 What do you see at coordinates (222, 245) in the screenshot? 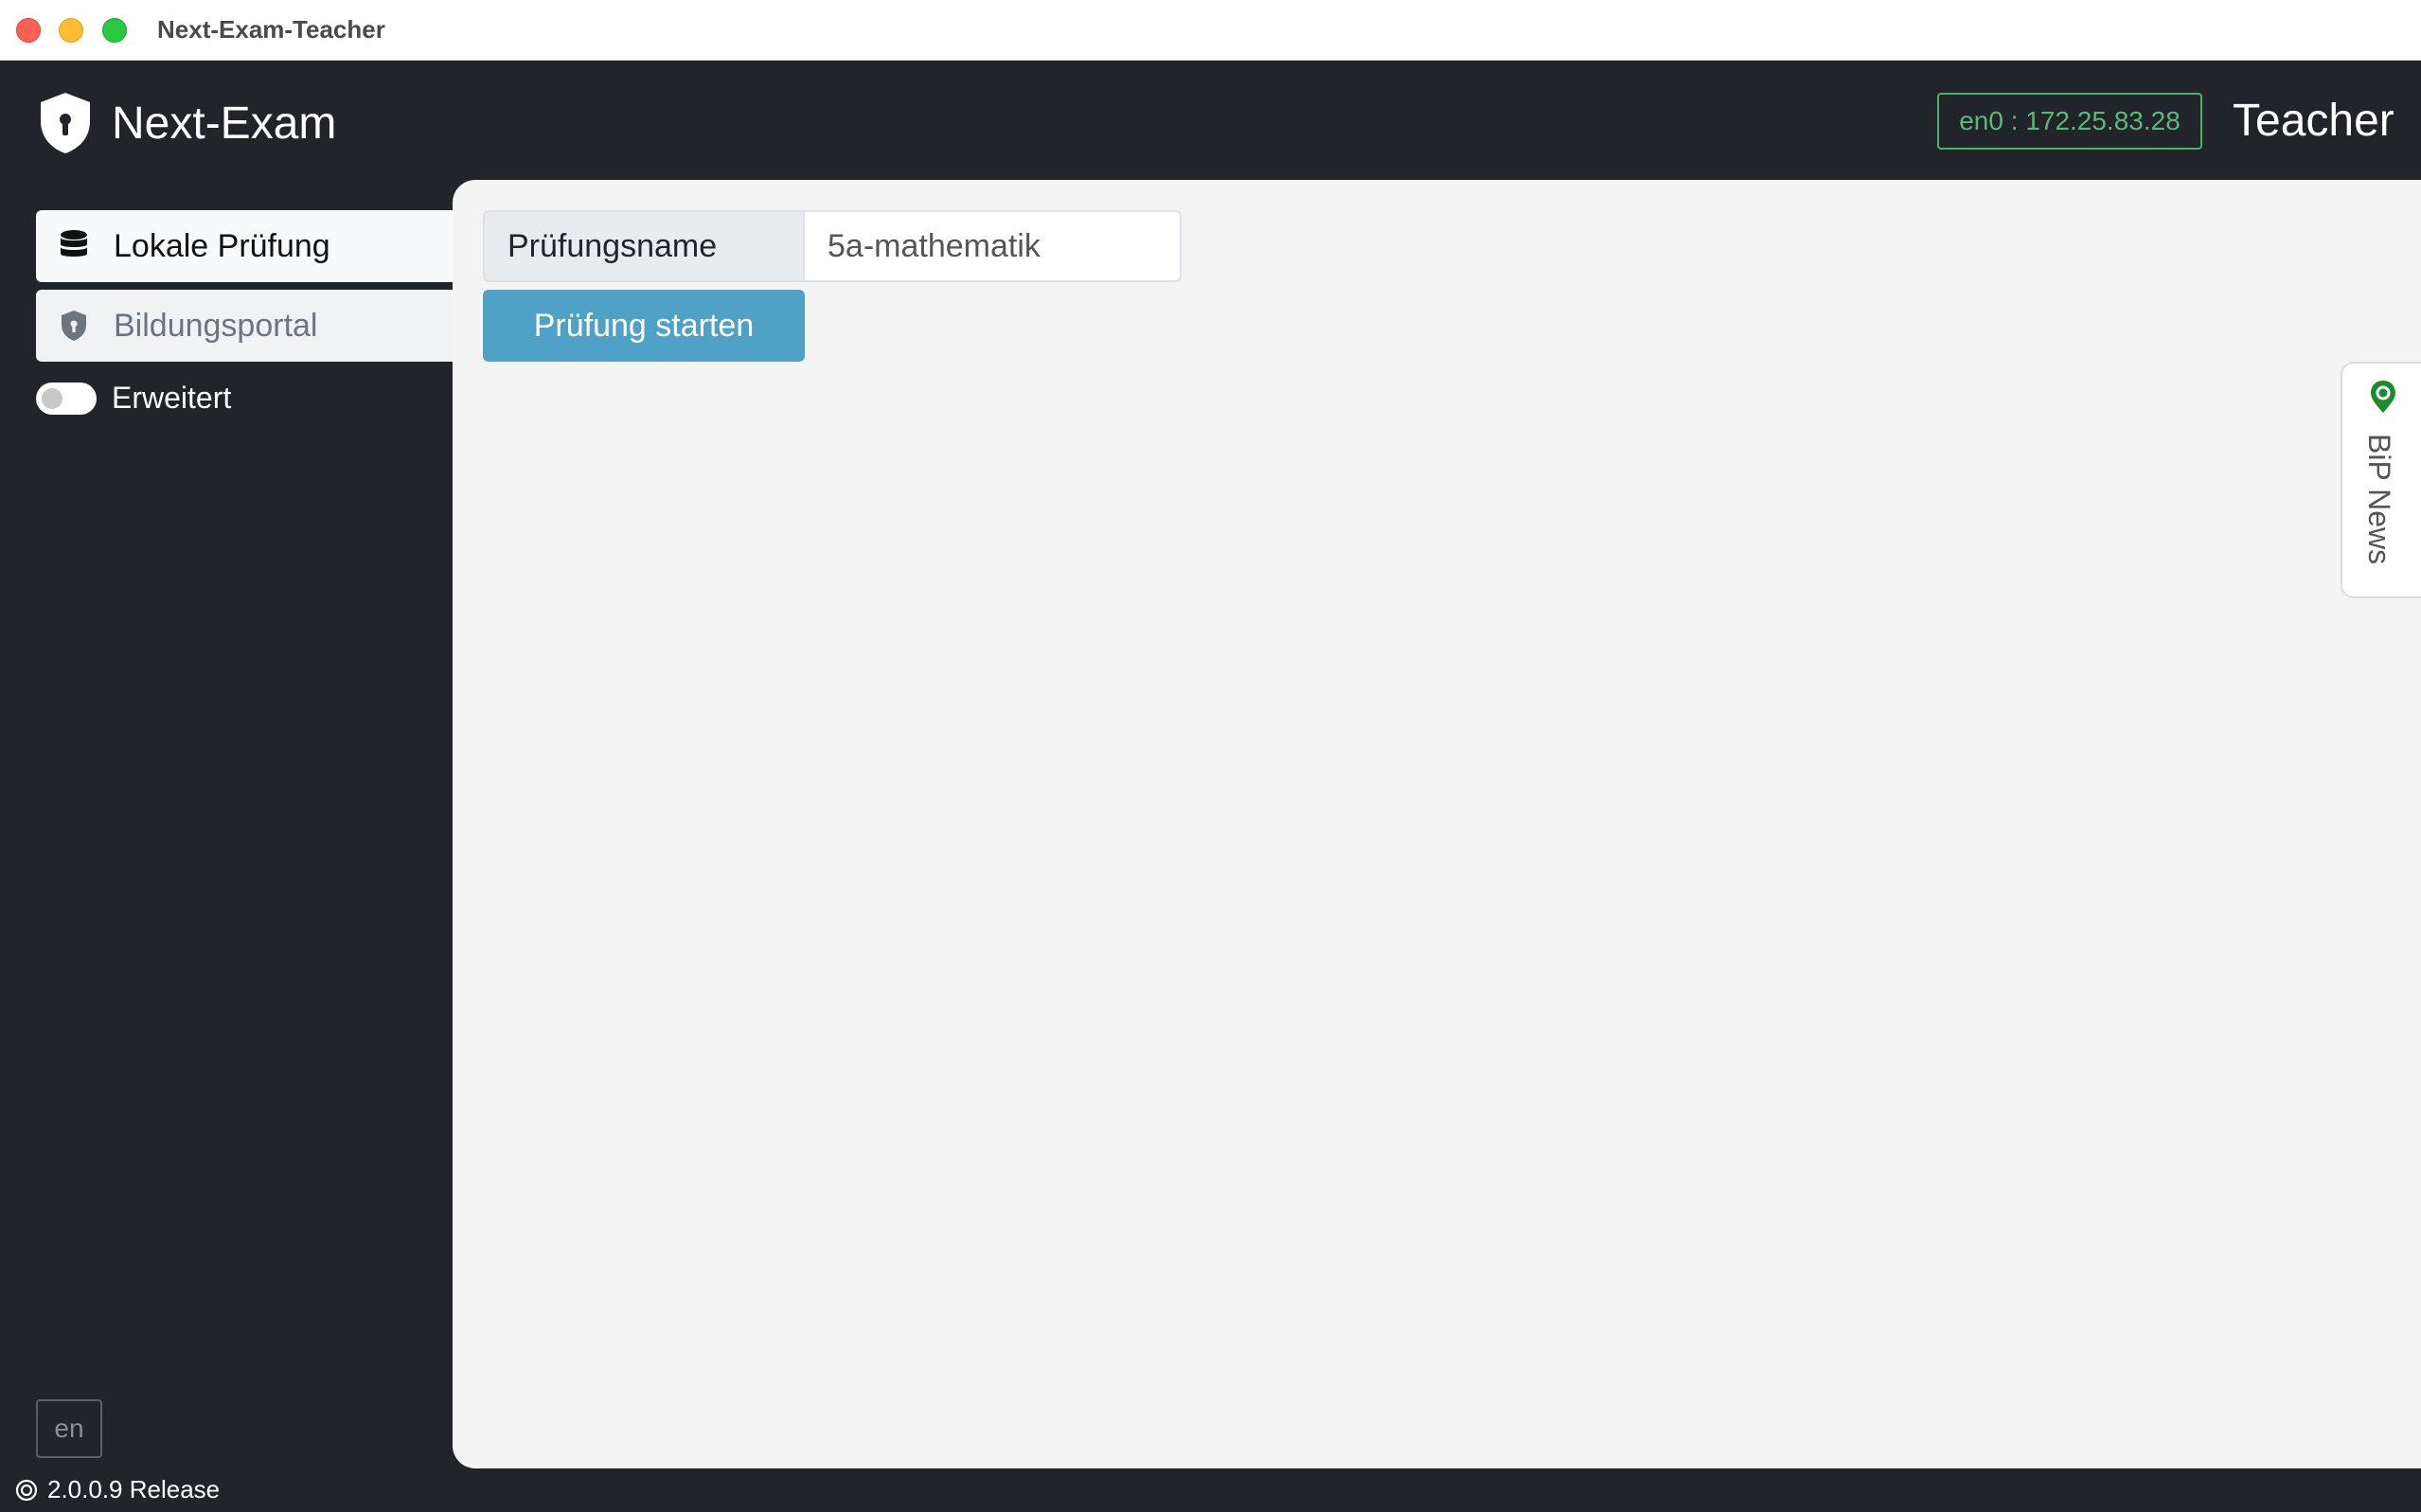
I see `sidebar-item-label: Lokale Prüfung` at bounding box center [222, 245].